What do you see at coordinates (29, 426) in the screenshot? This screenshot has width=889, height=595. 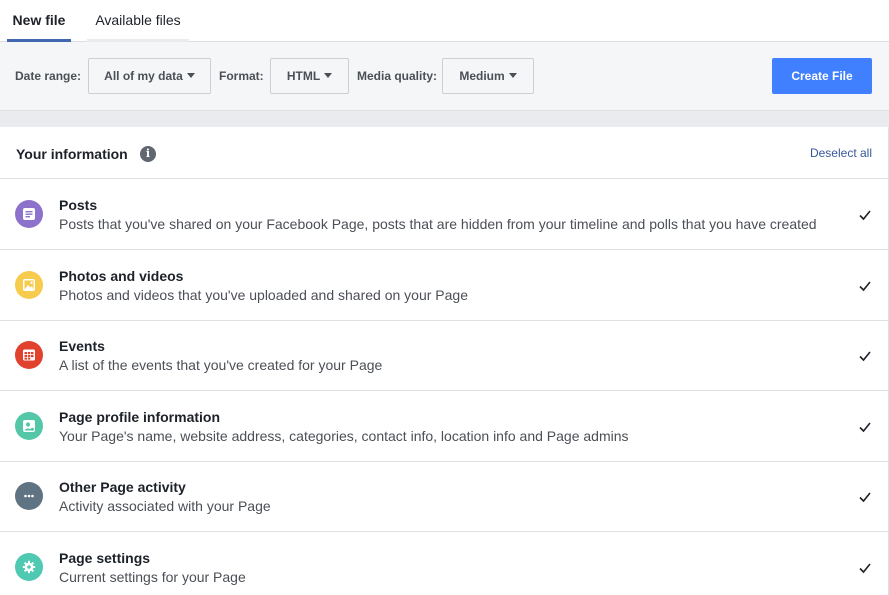 I see `profile-icon` at bounding box center [29, 426].